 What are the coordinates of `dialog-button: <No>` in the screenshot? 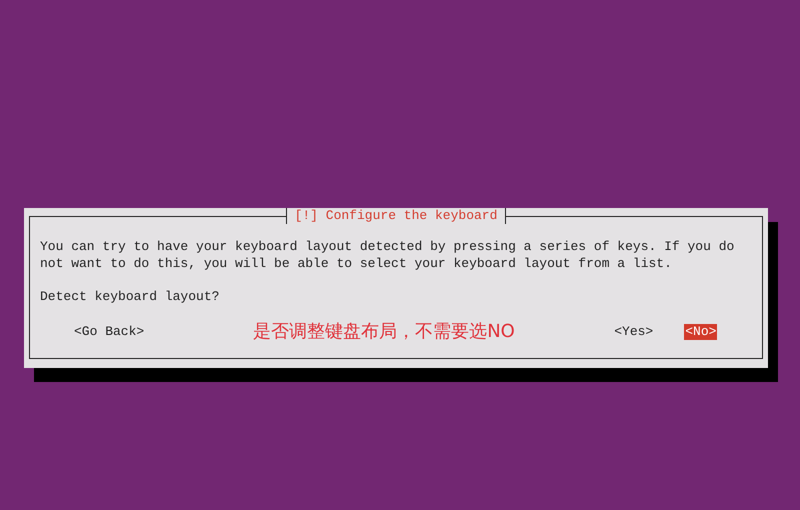 It's located at (701, 332).